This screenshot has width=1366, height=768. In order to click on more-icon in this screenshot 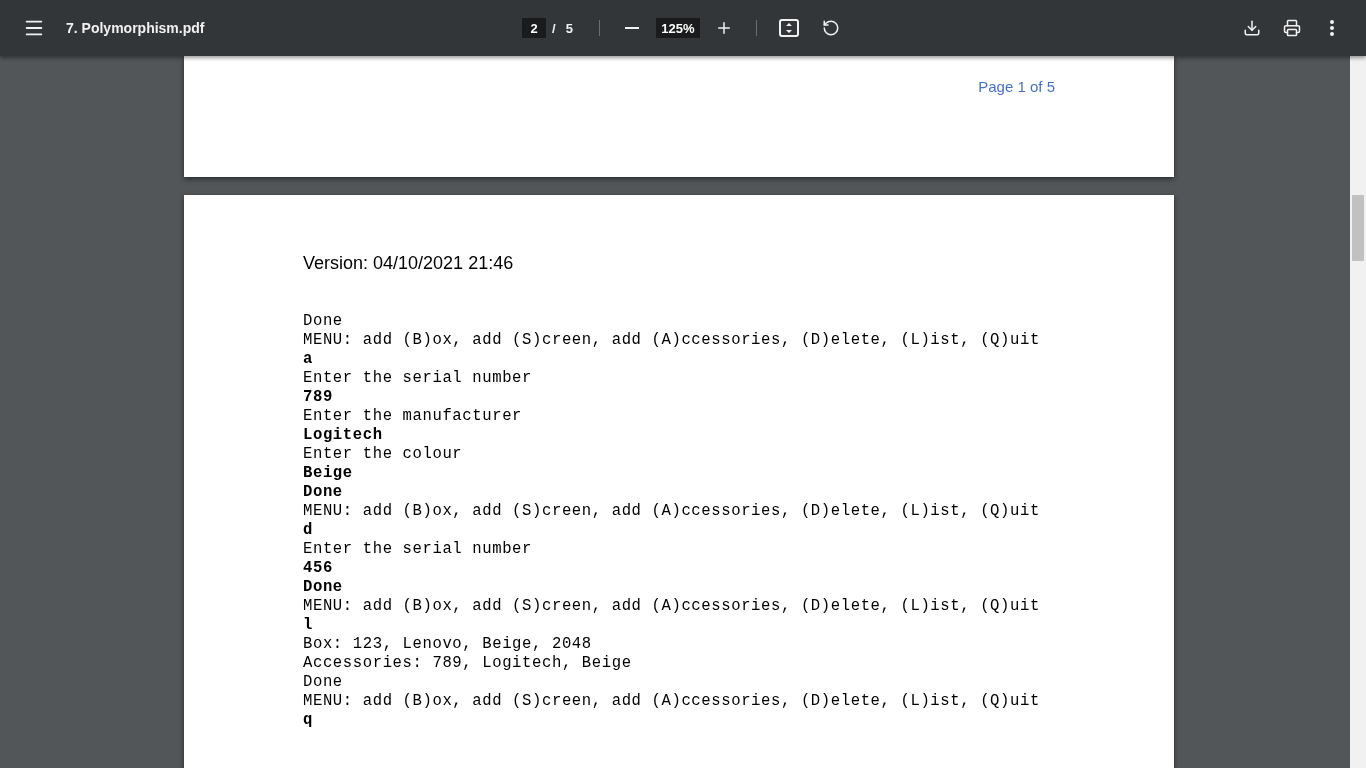, I will do `click(1332, 28)`.